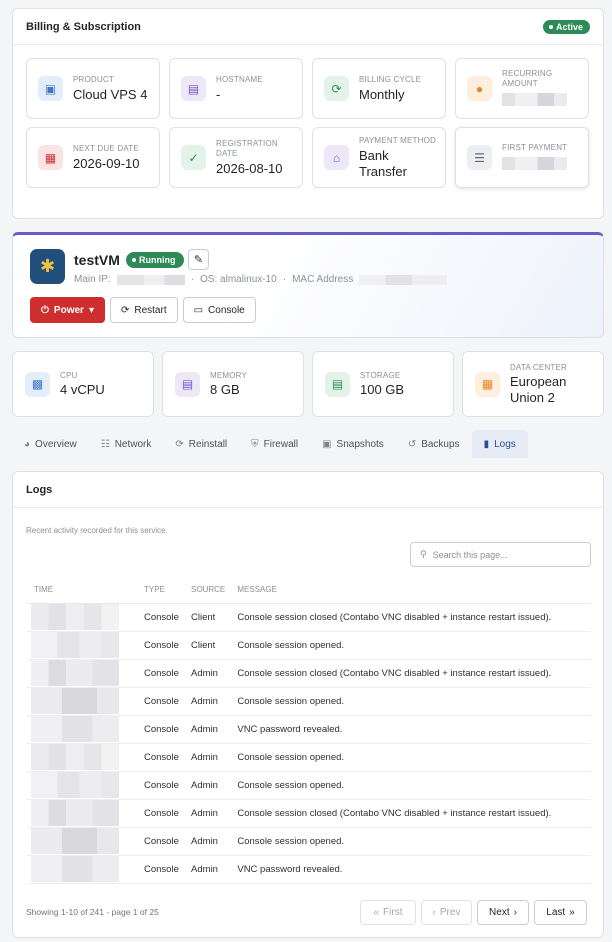  What do you see at coordinates (522, 88) in the screenshot?
I see `info-recurring-amount: ● RECURRING AMOUNT` at bounding box center [522, 88].